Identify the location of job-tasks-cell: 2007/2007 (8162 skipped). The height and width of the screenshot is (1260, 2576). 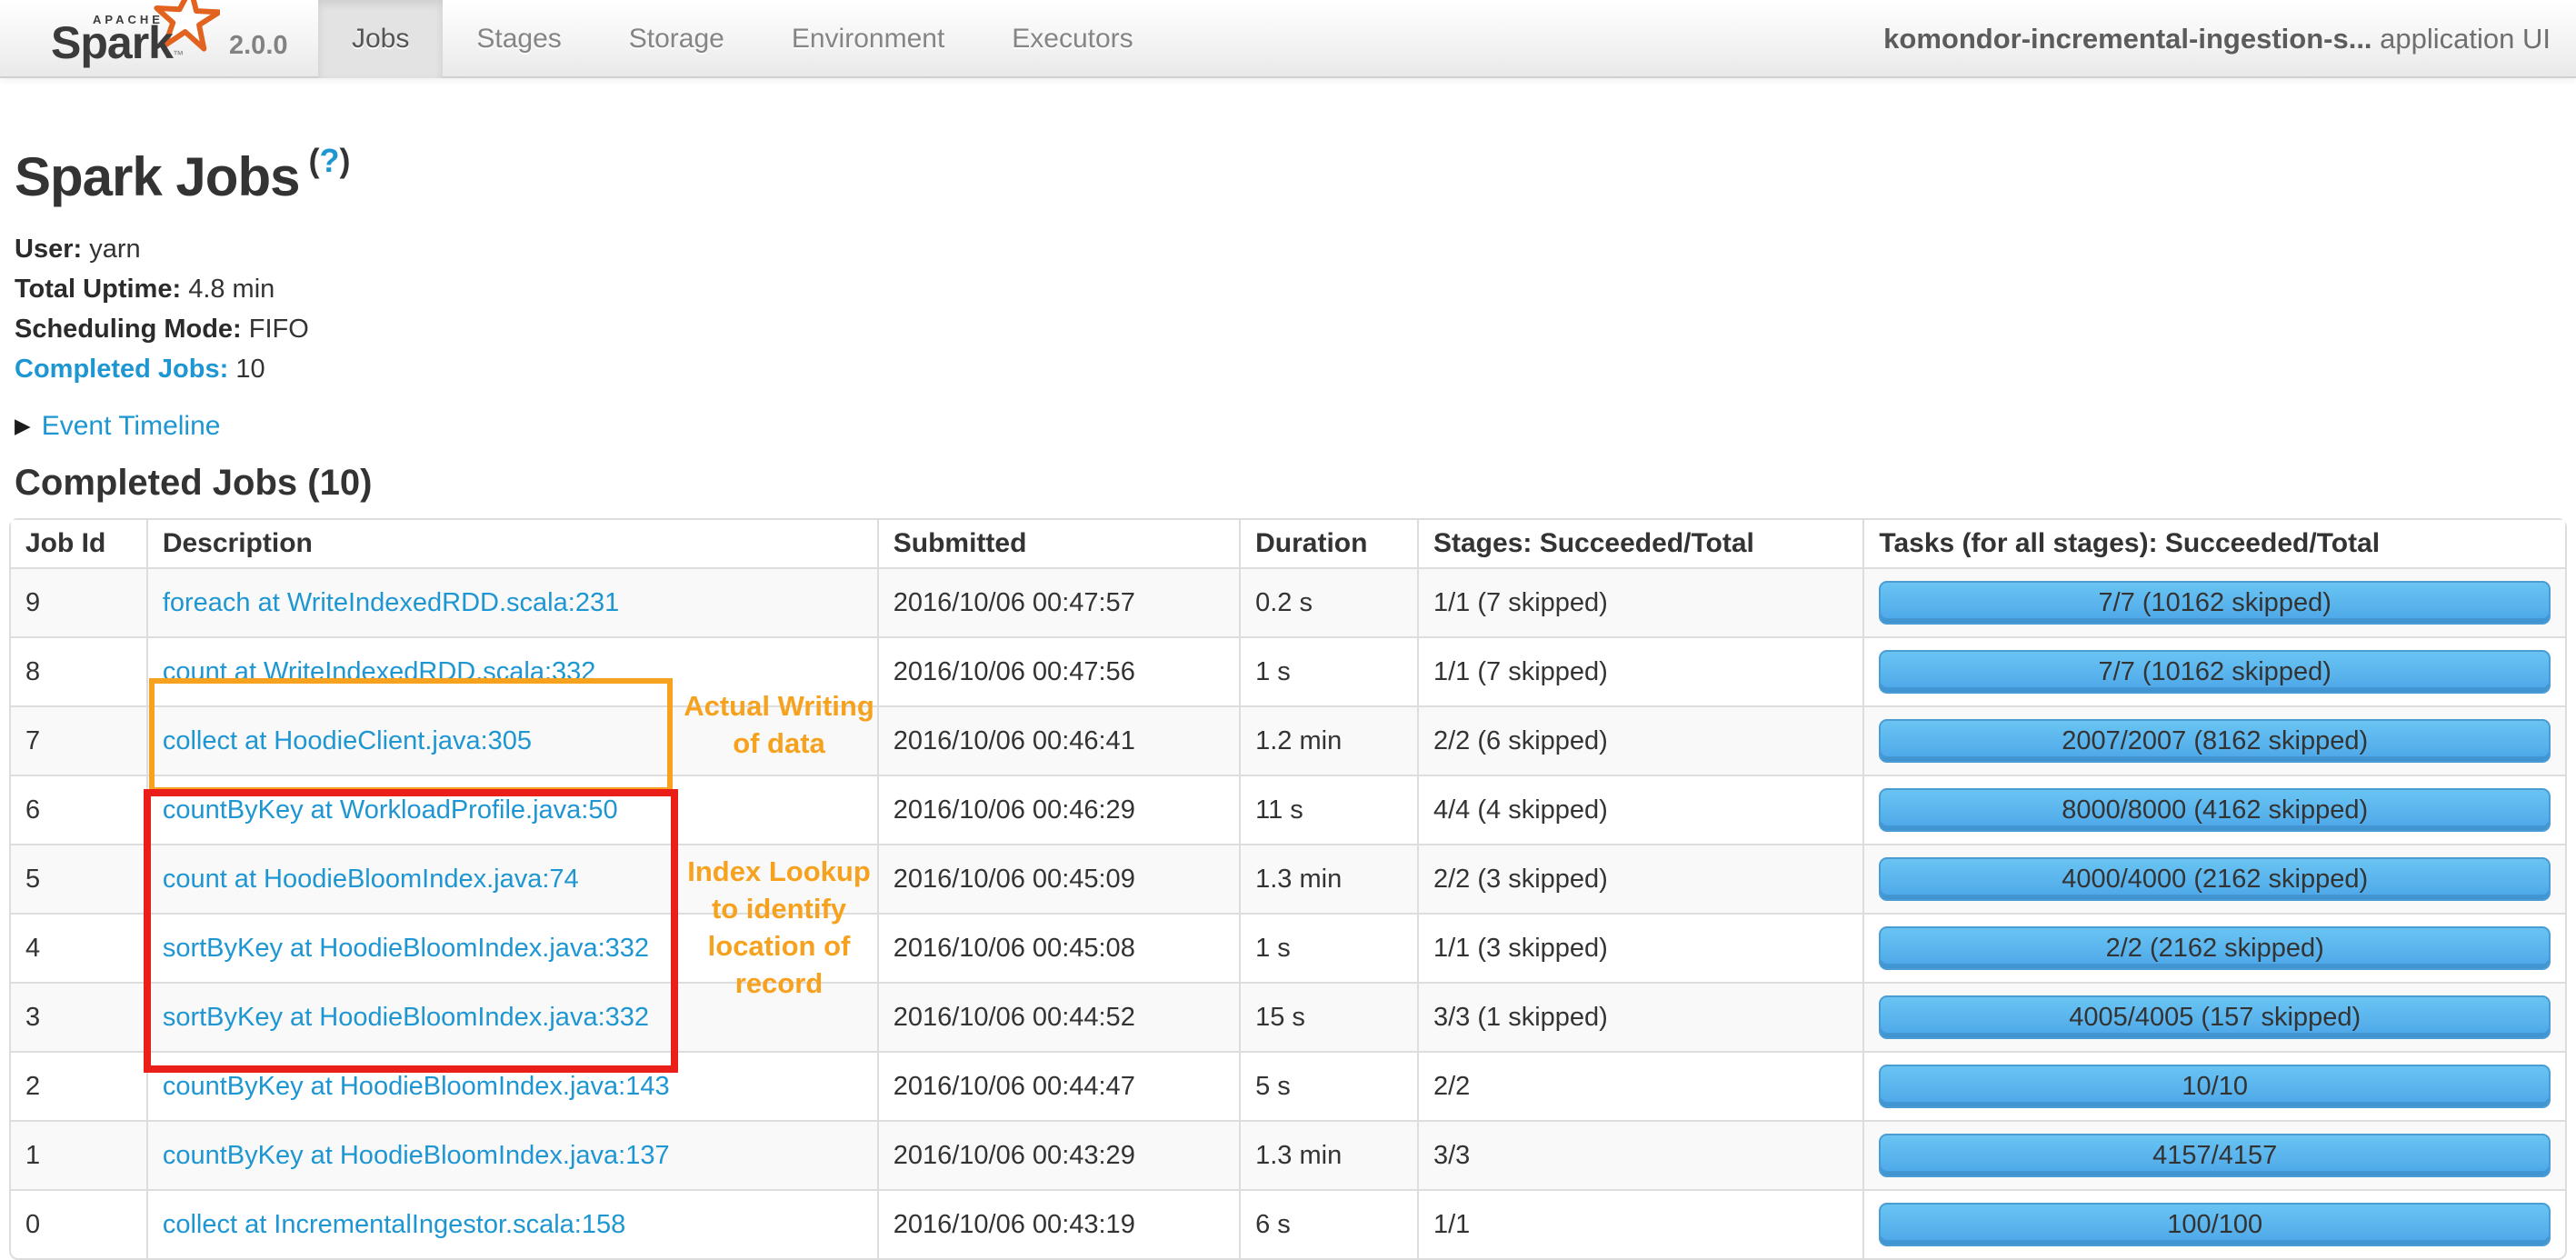
(2213, 740).